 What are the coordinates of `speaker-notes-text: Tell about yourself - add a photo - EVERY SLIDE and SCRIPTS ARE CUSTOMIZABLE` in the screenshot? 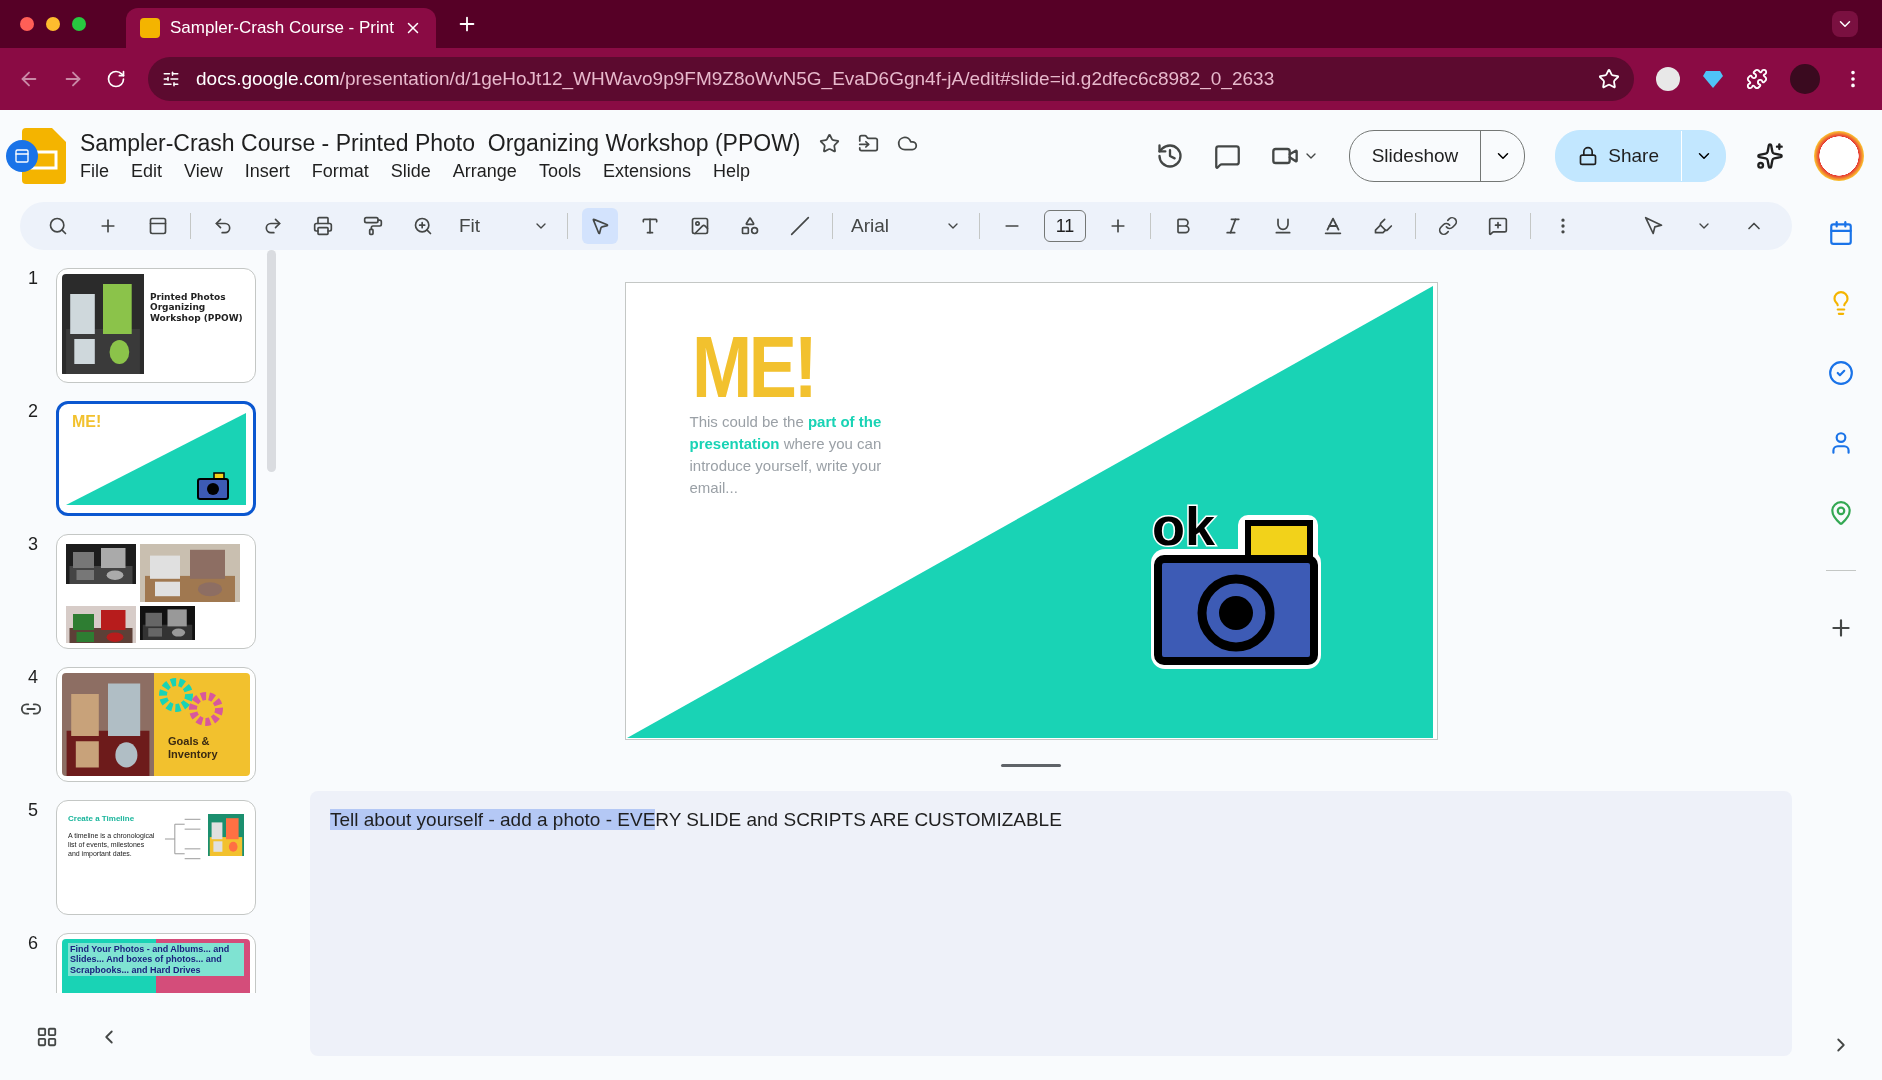 It's located at (1051, 820).